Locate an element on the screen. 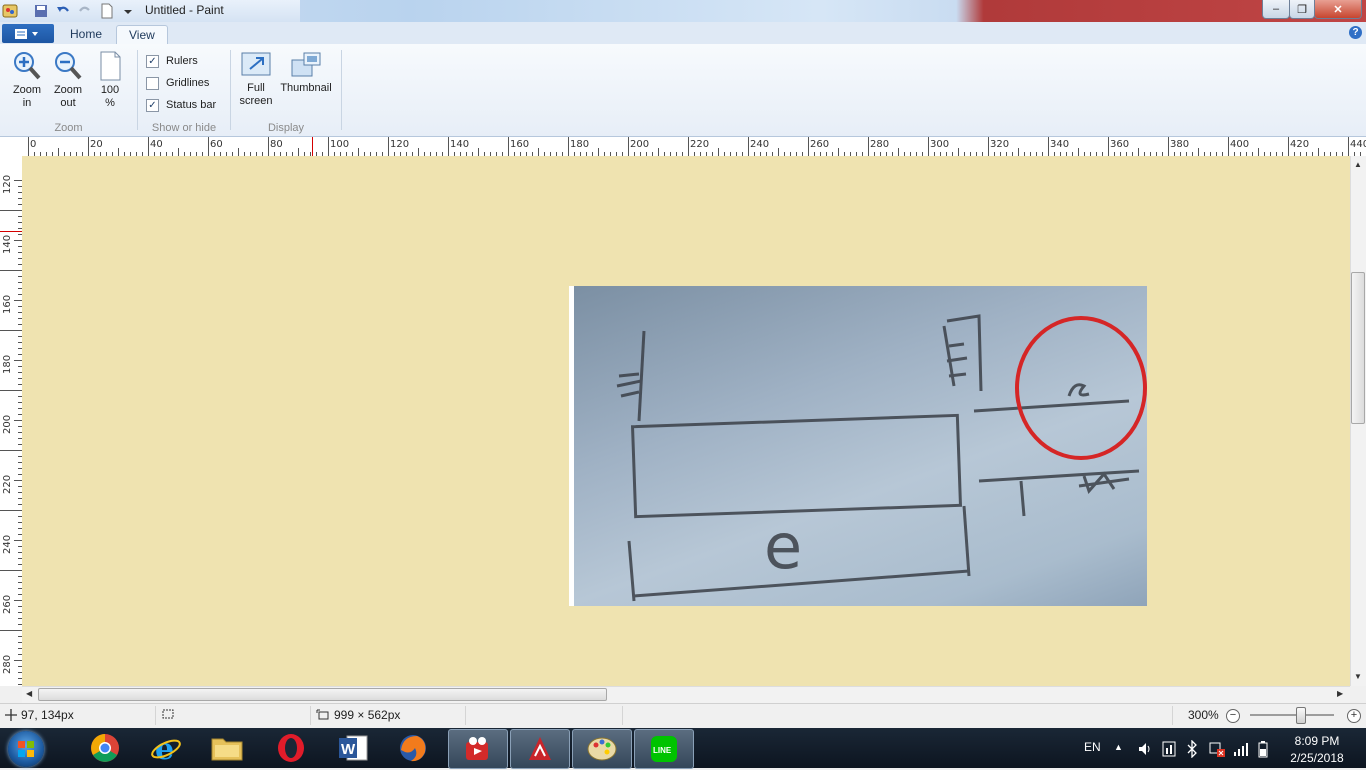 This screenshot has height=770, width=1366. minimize-button: – is located at coordinates (1276, 9).